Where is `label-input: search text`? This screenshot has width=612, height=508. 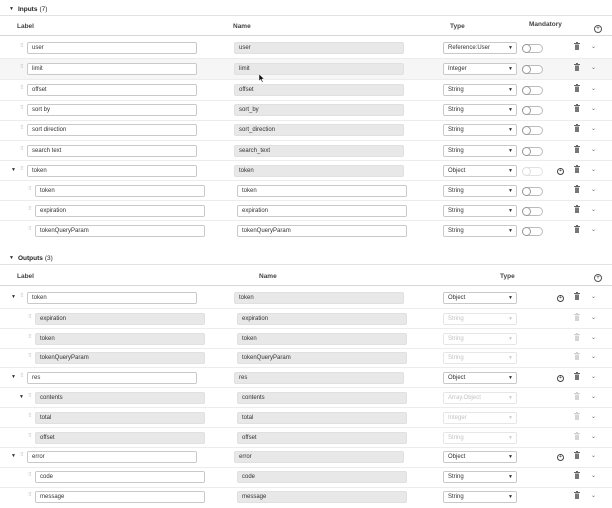 label-input: search text is located at coordinates (112, 151).